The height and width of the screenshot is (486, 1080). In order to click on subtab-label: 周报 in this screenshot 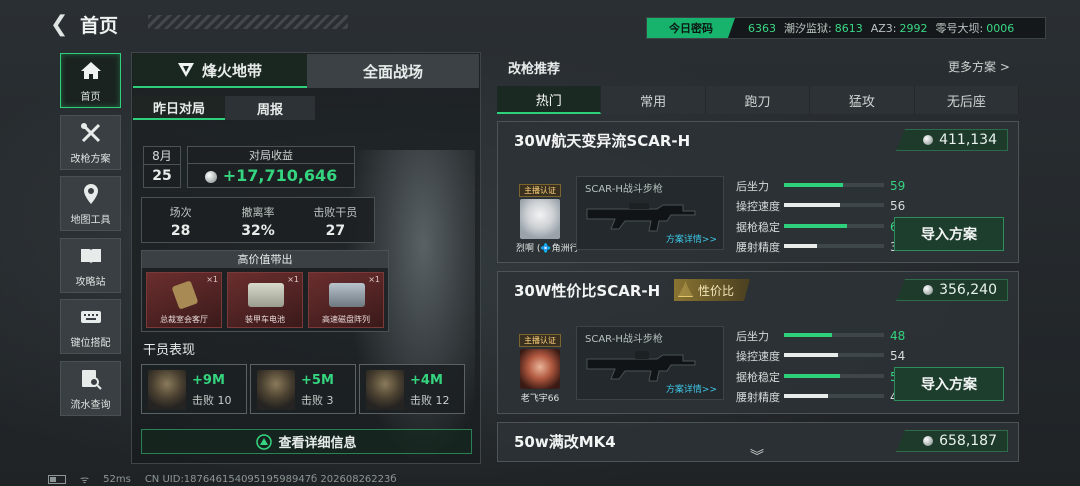, I will do `click(269, 110)`.